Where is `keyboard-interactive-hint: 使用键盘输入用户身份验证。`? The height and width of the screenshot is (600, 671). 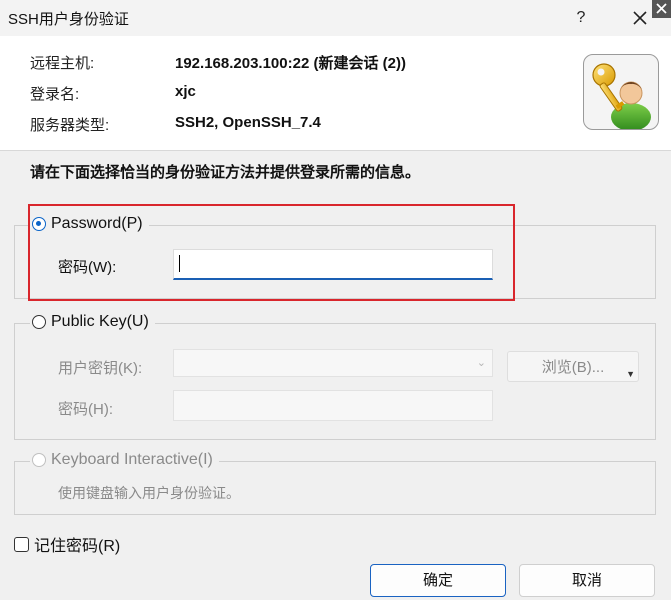
keyboard-interactive-hint: 使用键盘输入用户身份验证。 is located at coordinates (149, 493).